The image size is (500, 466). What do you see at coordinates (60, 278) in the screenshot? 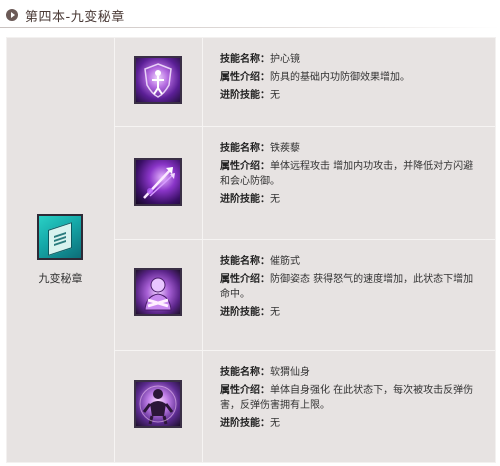
I see `book-label: 九变秘章` at bounding box center [60, 278].